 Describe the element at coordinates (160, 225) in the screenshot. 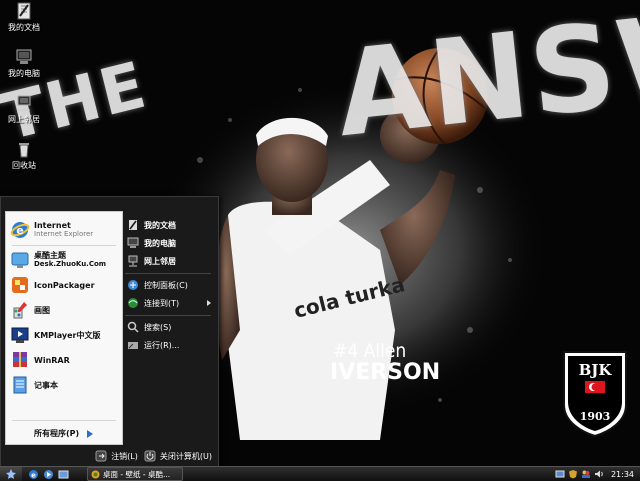

I see `places-item-label: 我的文档` at that location.